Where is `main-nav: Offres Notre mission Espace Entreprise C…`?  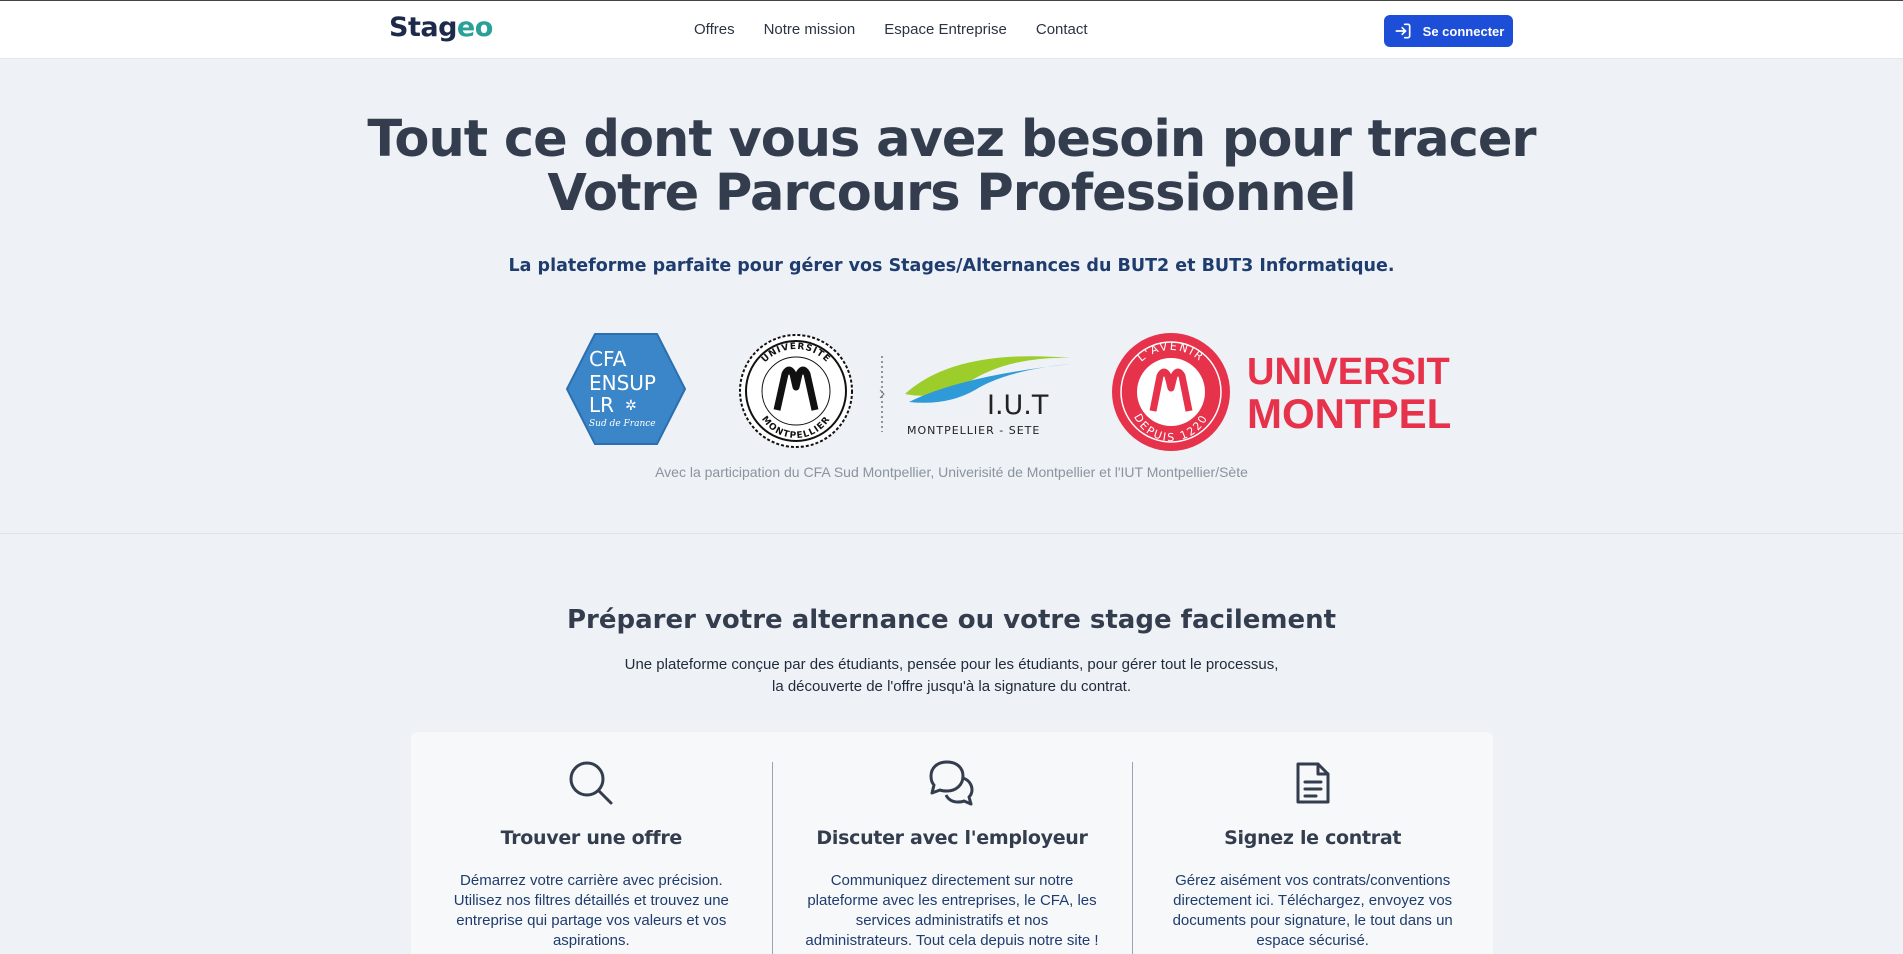
main-nav: Offres Notre mission Espace Entreprise C… is located at coordinates (905, 29).